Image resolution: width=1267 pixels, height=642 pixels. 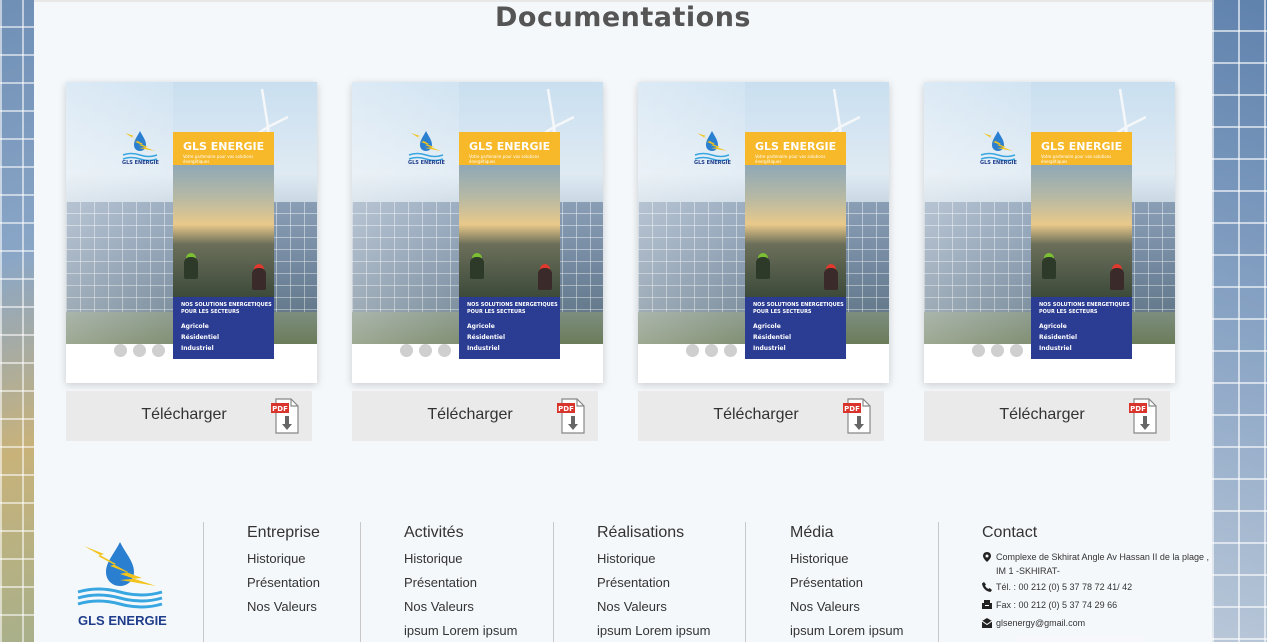 What do you see at coordinates (692, 350) in the screenshot?
I see `factory-icon` at bounding box center [692, 350].